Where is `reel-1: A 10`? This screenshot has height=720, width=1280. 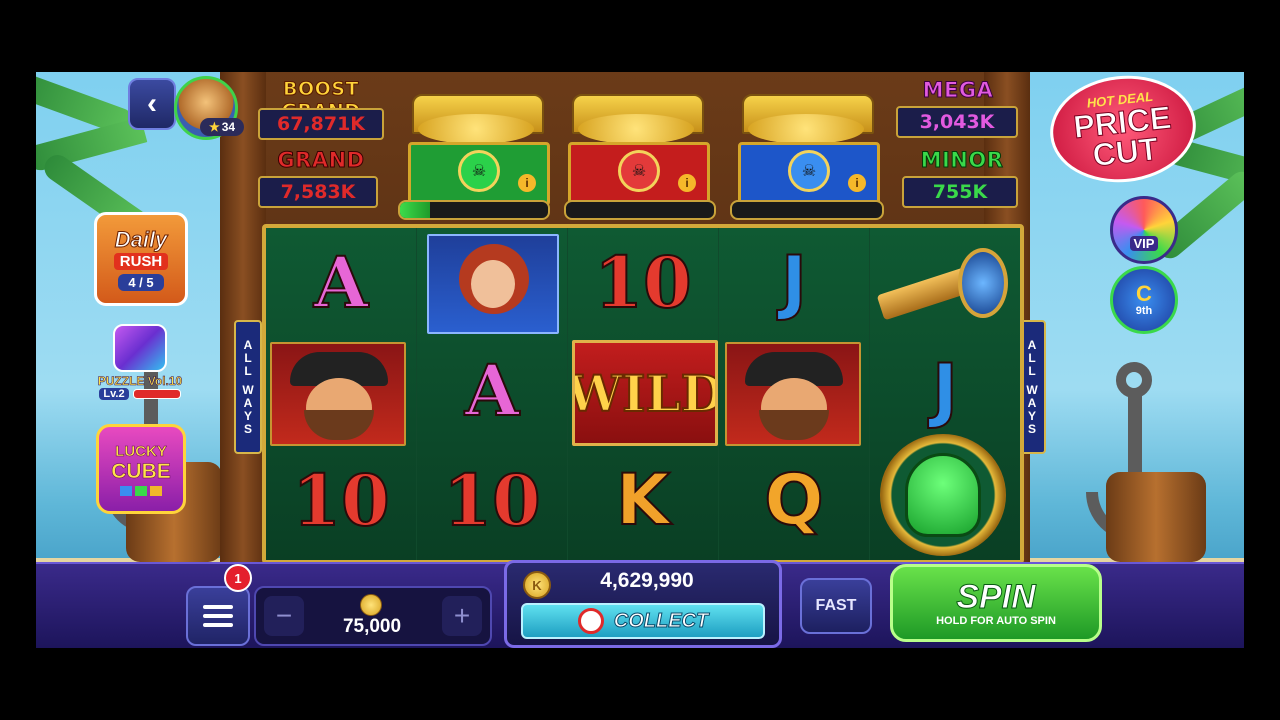 reel-1: A 10 is located at coordinates (341, 394).